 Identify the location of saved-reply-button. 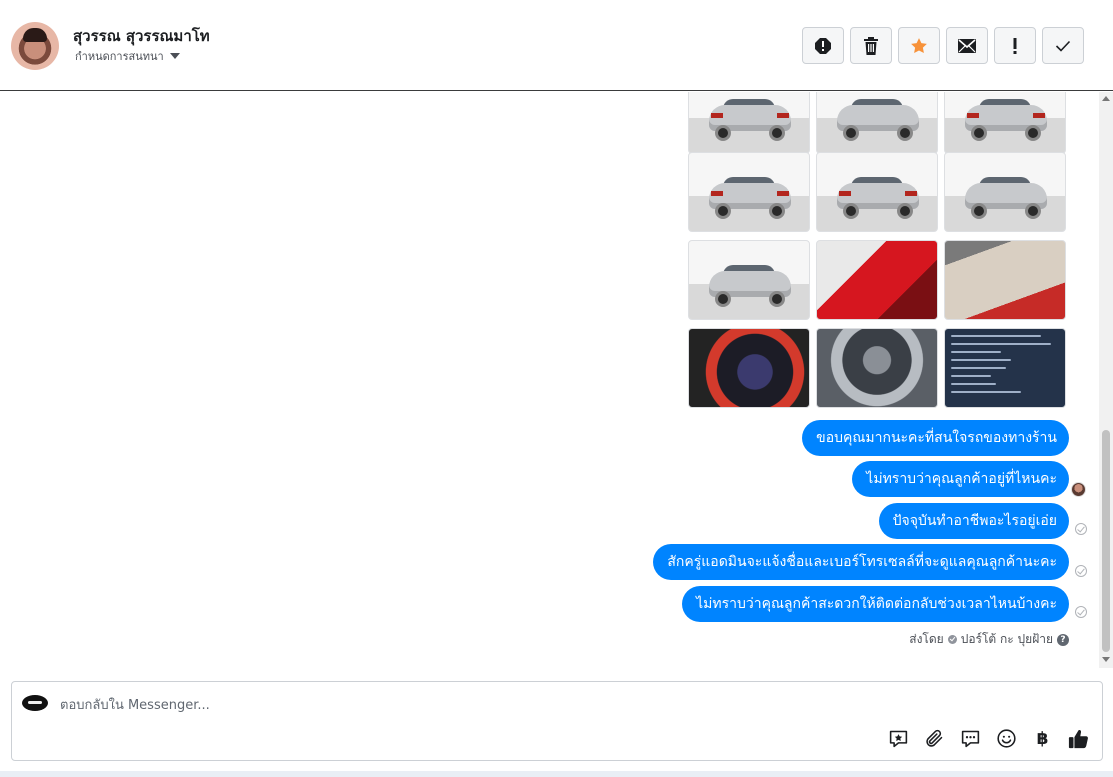
(898, 738).